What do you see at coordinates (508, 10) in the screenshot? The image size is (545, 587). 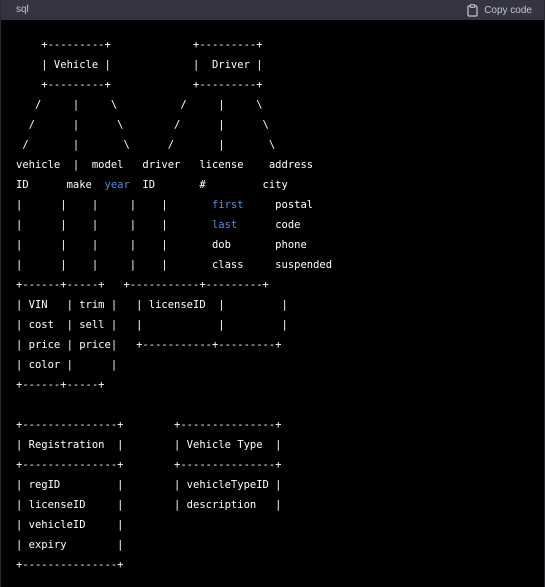 I see `copy-code-label: Copy code` at bounding box center [508, 10].